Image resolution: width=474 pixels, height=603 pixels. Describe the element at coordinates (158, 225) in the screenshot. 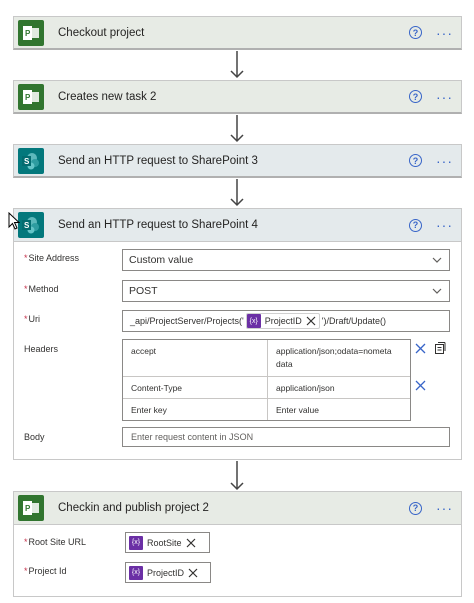

I see `step-title: Send an HTTP request to SharePoint 4` at that location.